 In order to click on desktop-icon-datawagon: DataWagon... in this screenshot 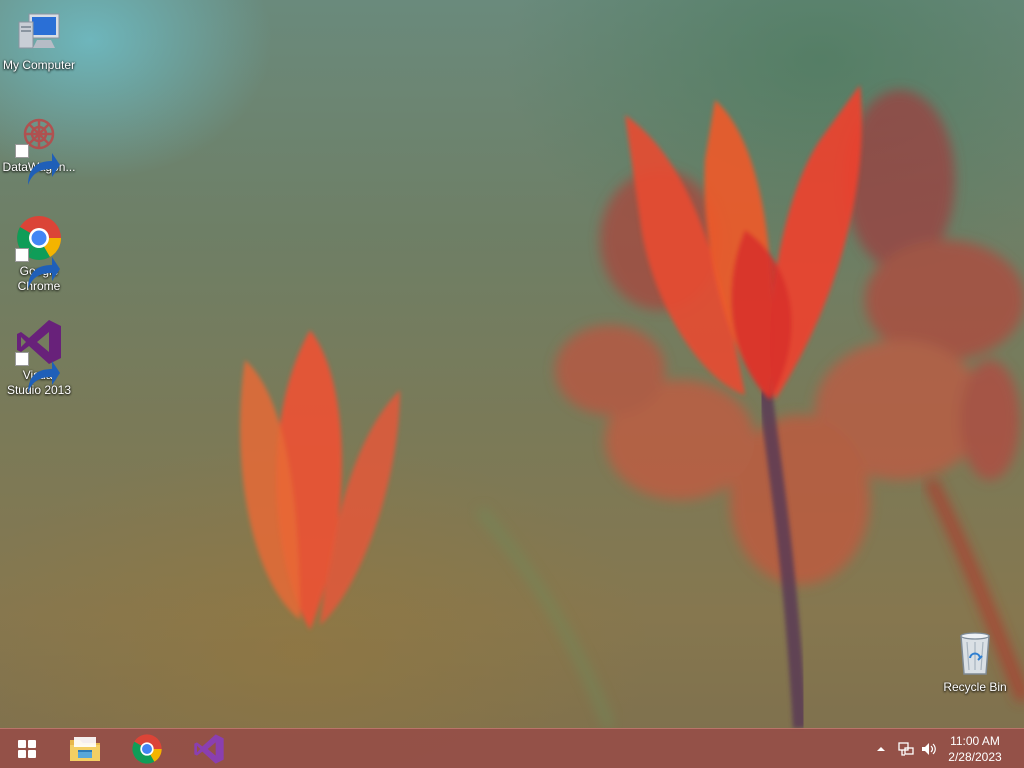, I will do `click(39, 147)`.